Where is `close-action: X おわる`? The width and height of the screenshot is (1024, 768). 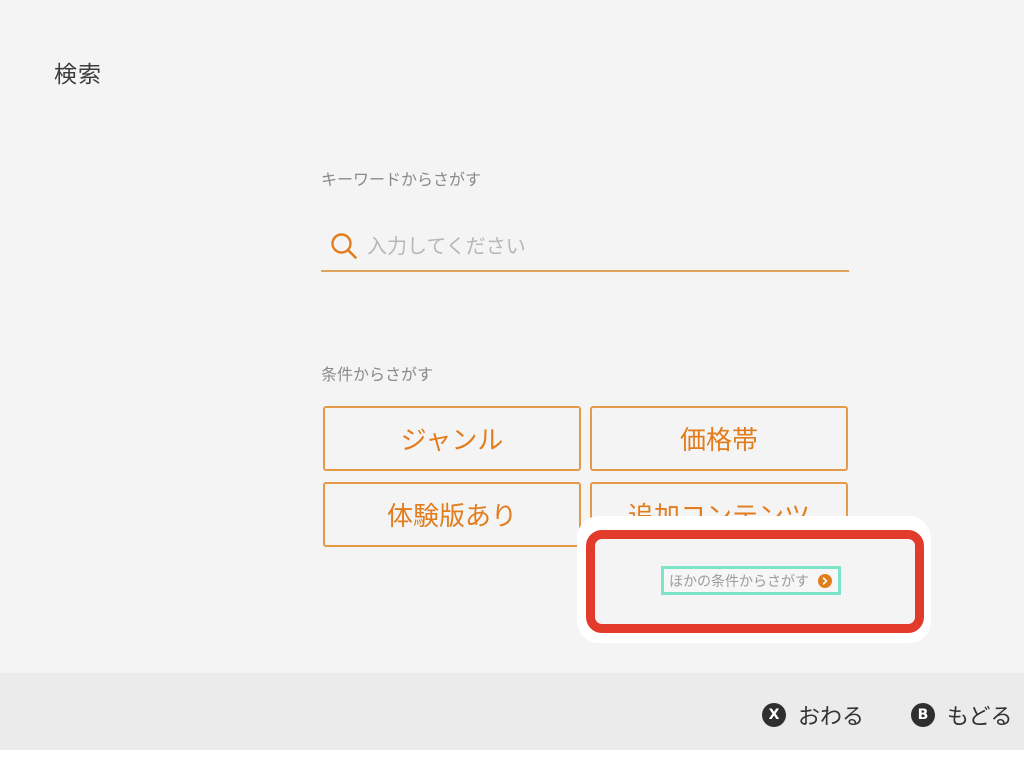 close-action: X おわる is located at coordinates (813, 715).